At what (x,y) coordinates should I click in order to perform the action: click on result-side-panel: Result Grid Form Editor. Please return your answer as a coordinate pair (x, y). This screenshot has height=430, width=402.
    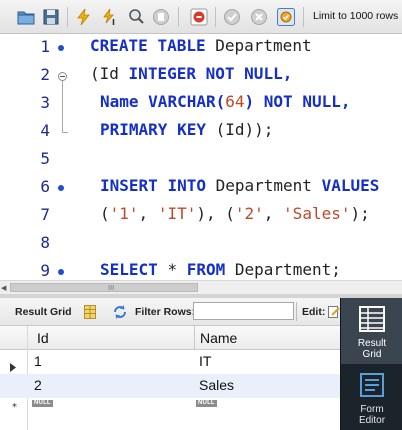
    Looking at the image, I should click on (371, 364).